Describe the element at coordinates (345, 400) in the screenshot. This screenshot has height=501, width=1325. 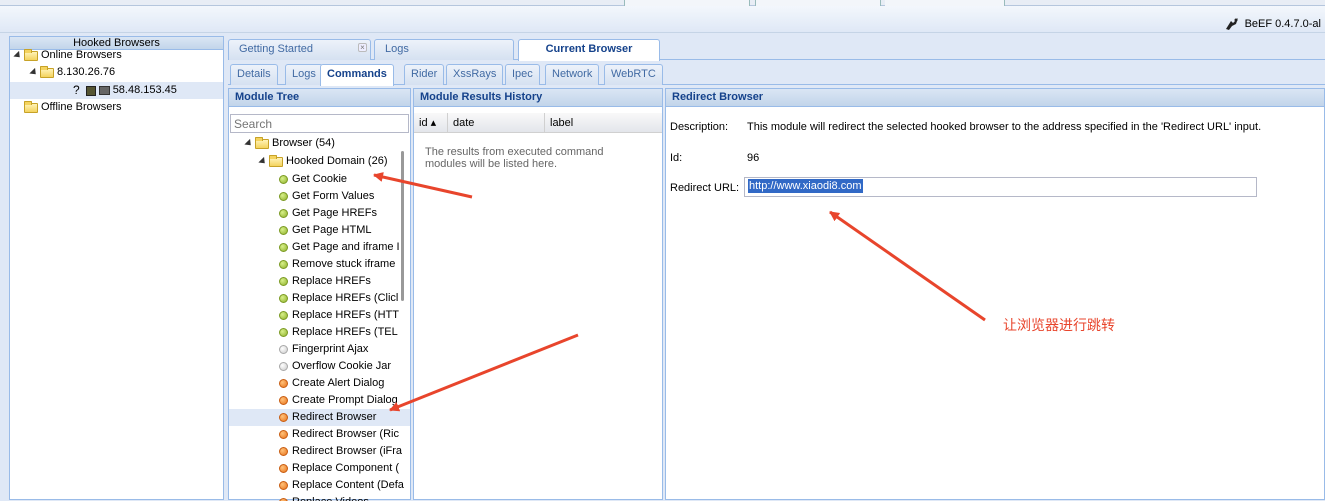
I see `module-item-label: Create Prompt Dialog` at that location.